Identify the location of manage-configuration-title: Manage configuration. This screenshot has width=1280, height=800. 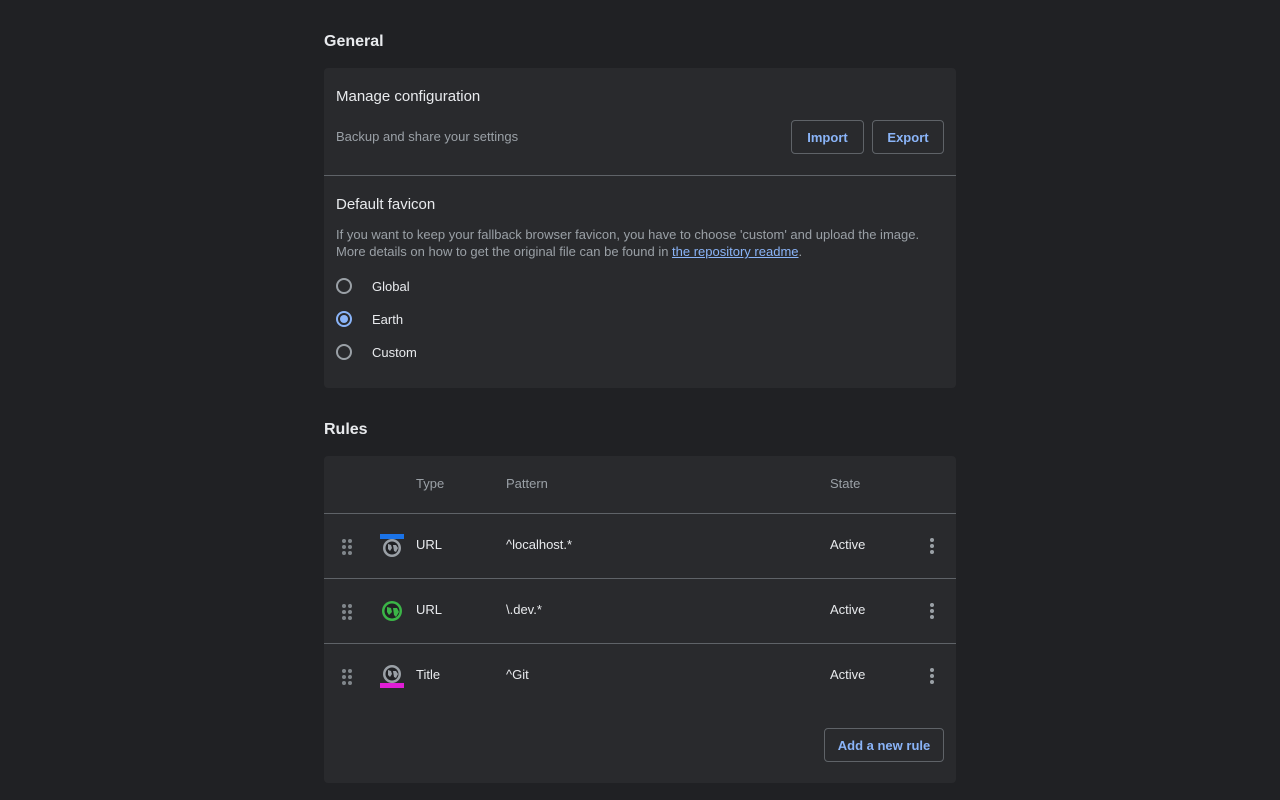
(408, 96).